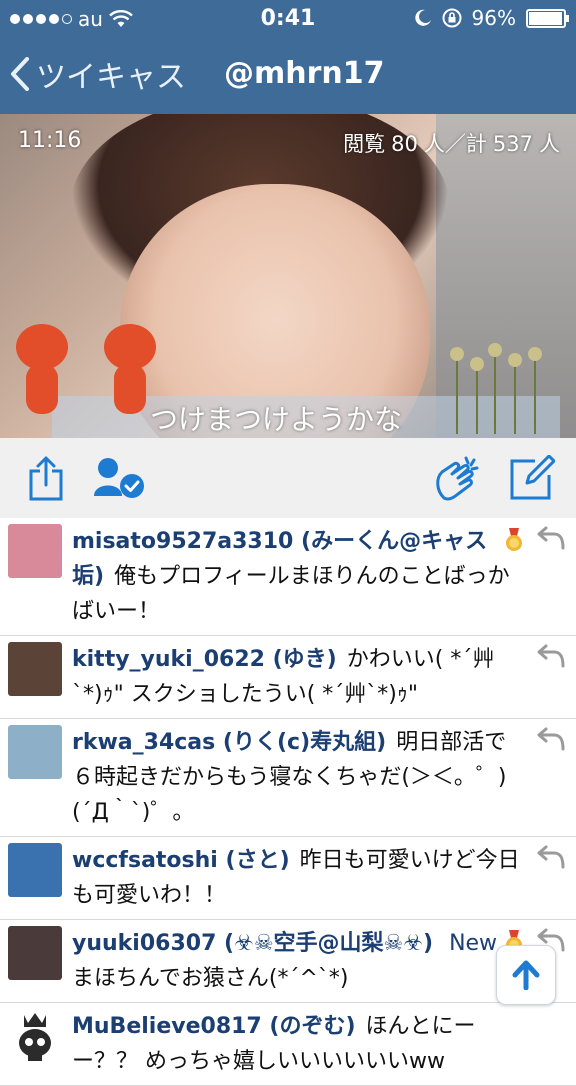  What do you see at coordinates (210, 978) in the screenshot?
I see `comment-text: まほちんでお猿さん(*´^`*)` at bounding box center [210, 978].